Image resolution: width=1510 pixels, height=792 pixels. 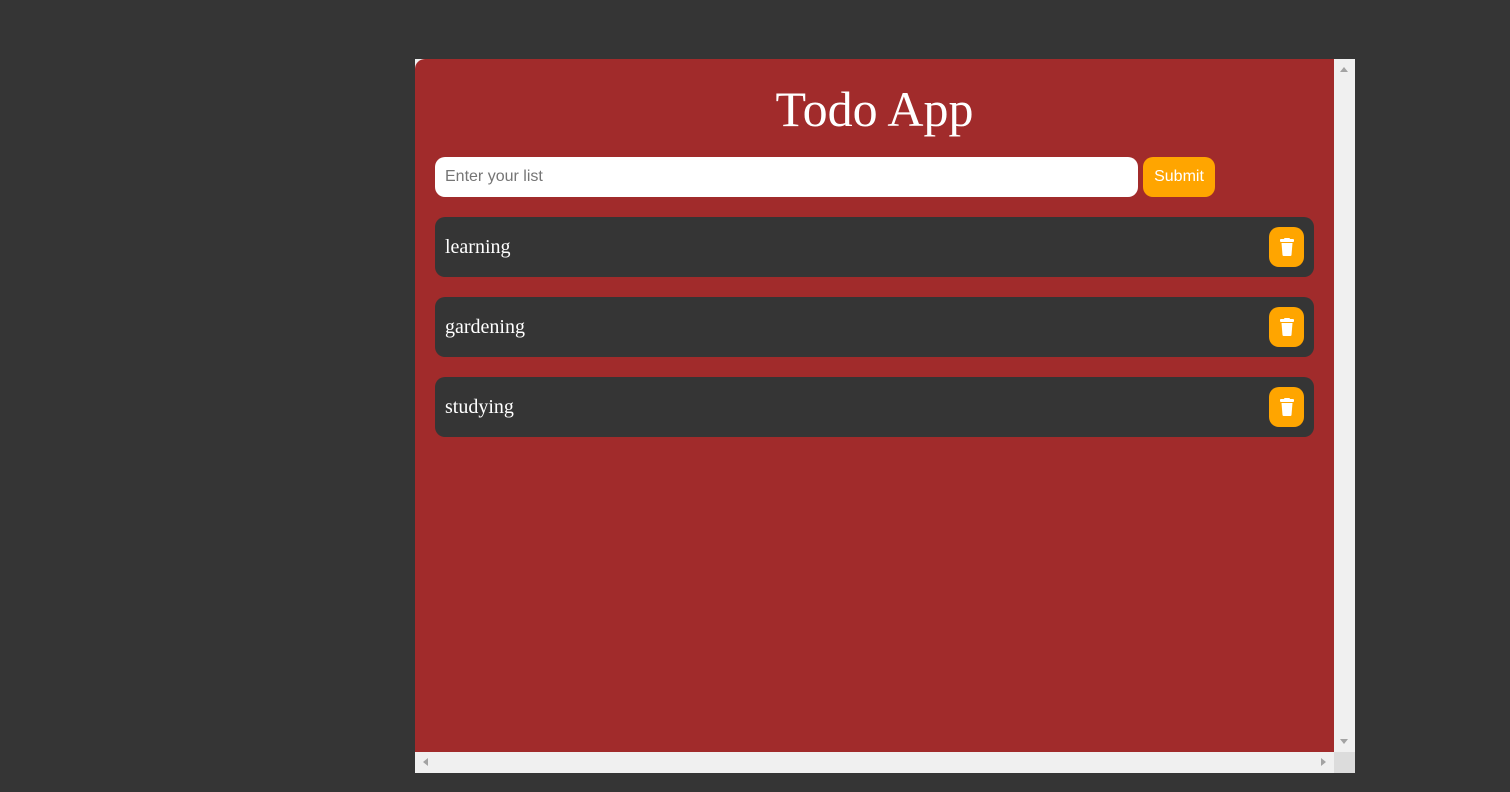 I want to click on scroll-right-arrow-icon, so click(x=1323, y=762).